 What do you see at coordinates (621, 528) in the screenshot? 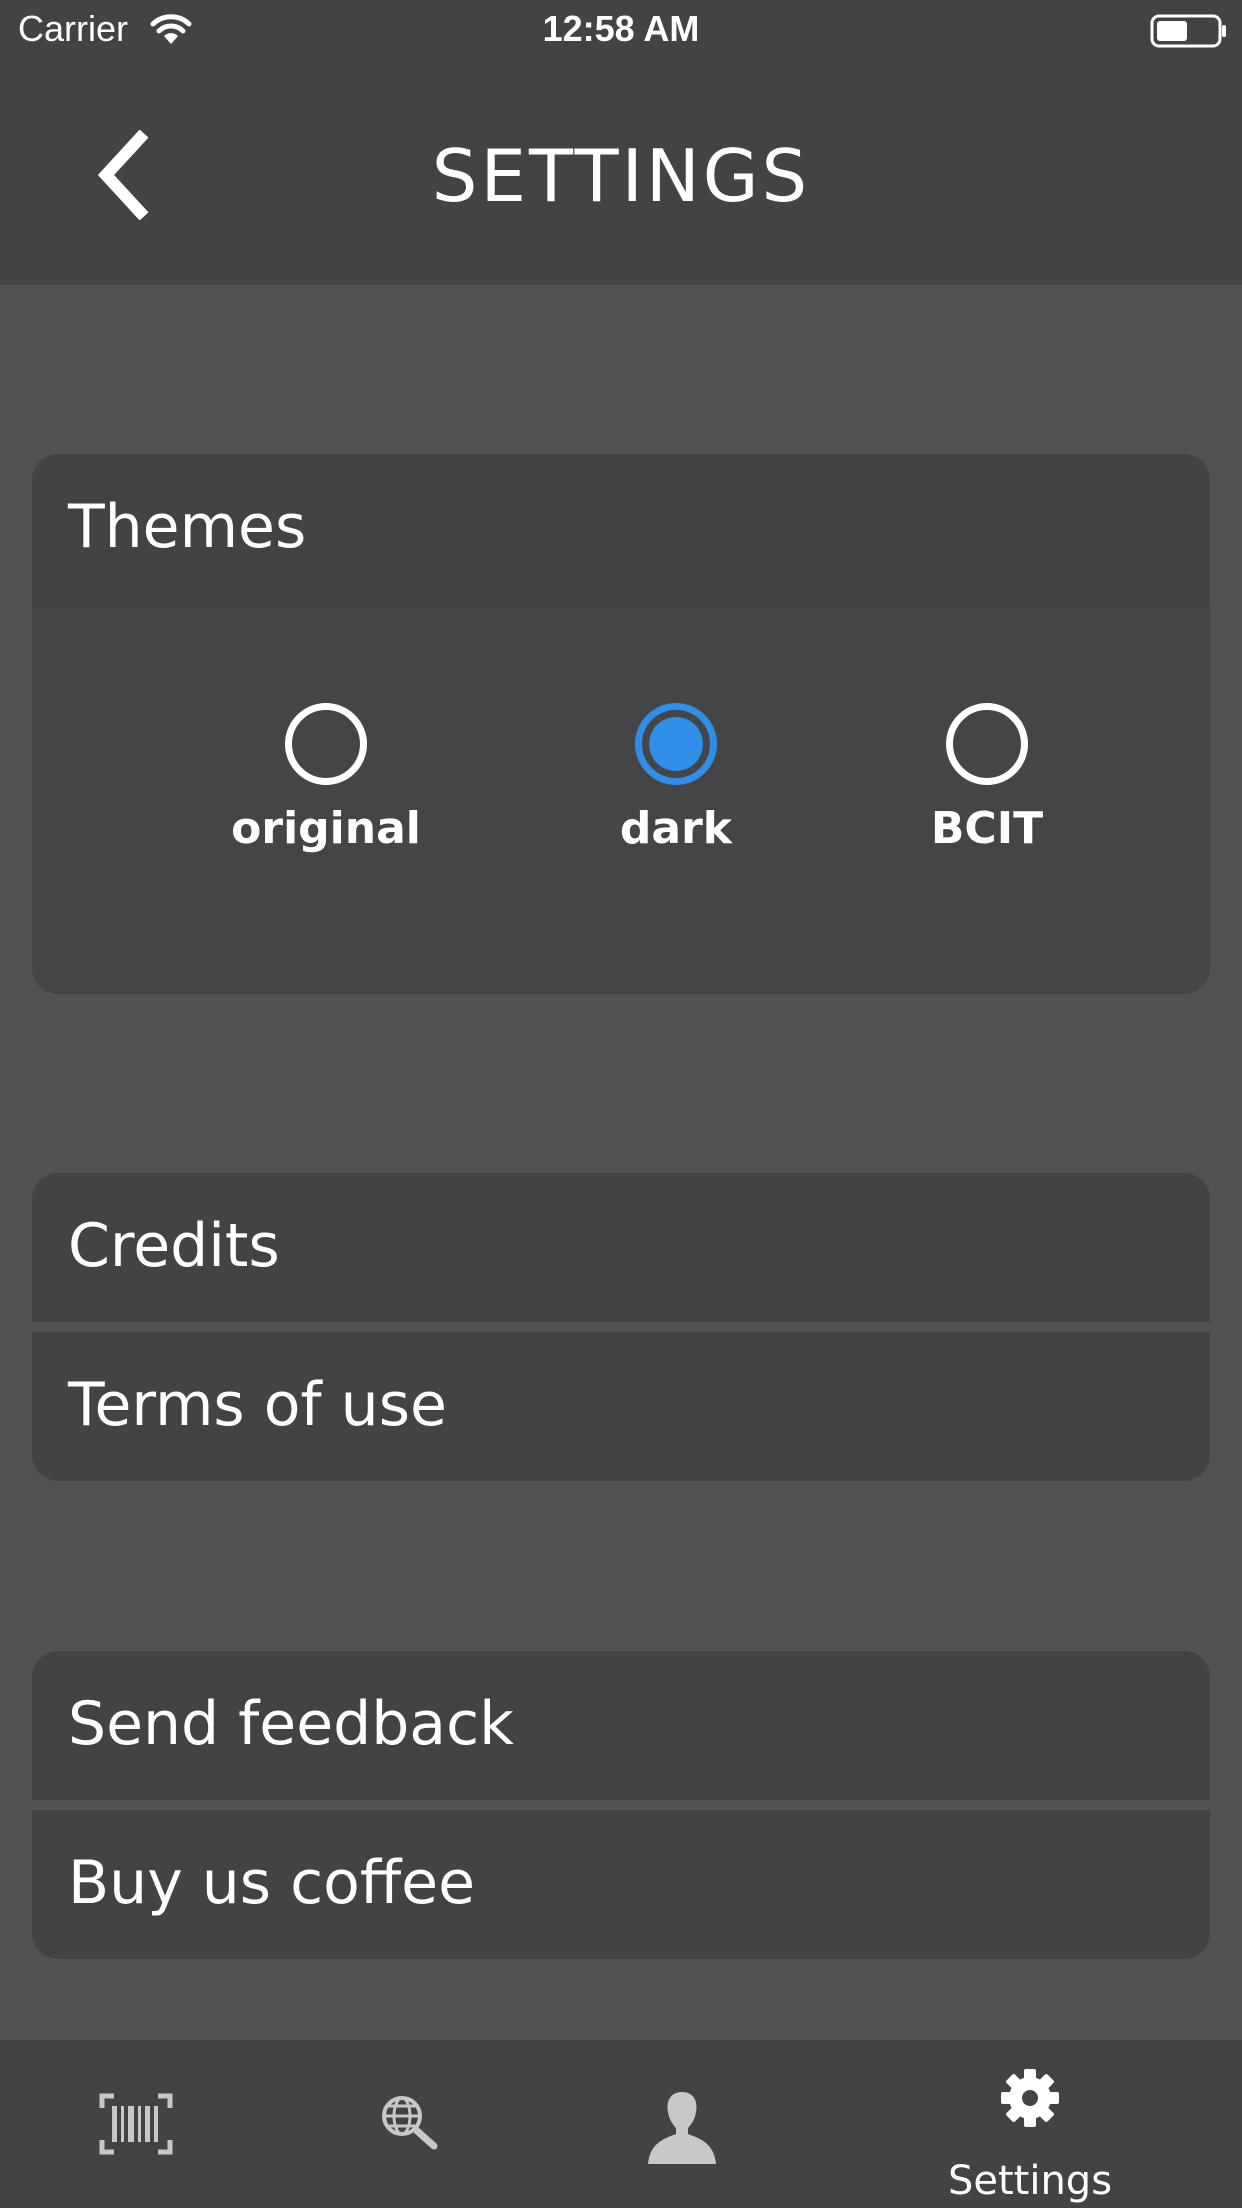
I see `themes-header: Themes` at bounding box center [621, 528].